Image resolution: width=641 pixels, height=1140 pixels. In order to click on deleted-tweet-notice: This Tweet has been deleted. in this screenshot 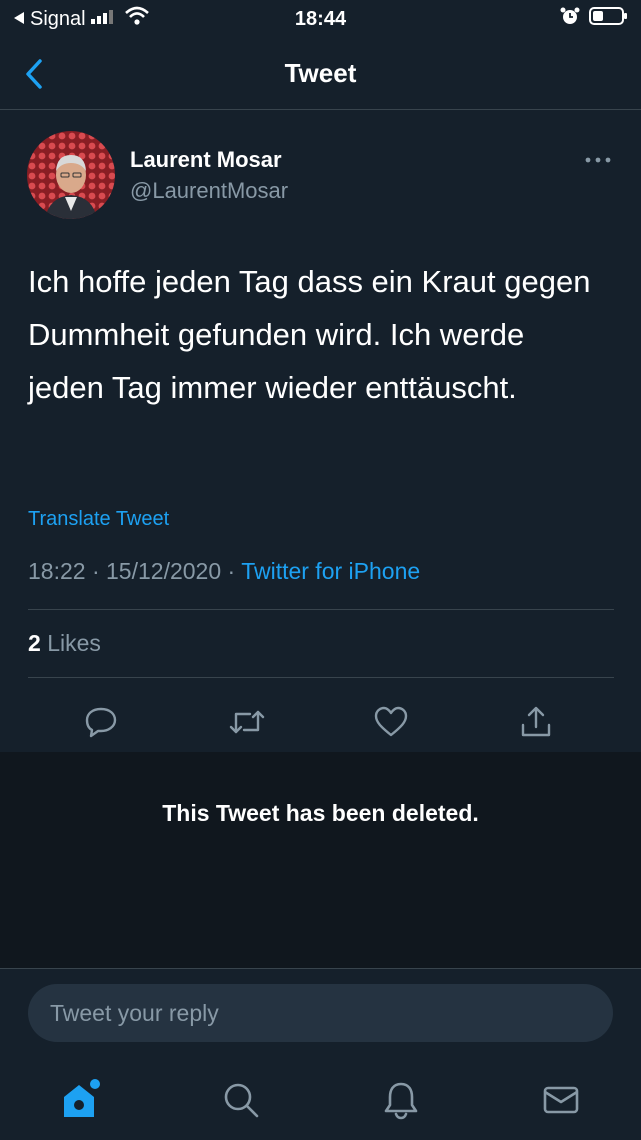, I will do `click(320, 813)`.